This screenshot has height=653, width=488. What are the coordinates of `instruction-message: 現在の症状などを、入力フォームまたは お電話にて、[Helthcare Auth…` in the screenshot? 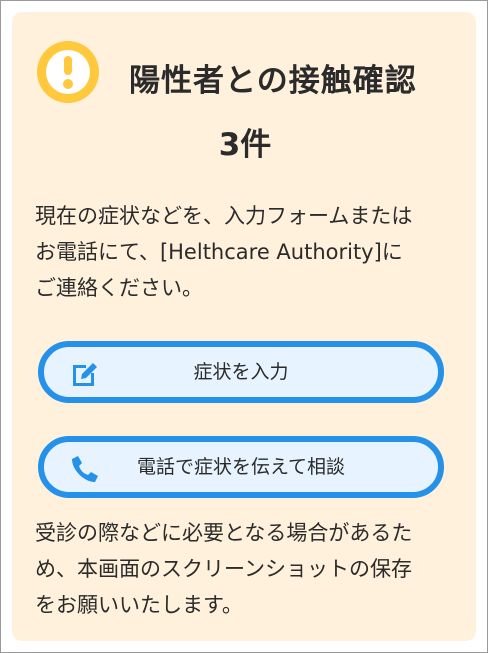 It's located at (247, 252).